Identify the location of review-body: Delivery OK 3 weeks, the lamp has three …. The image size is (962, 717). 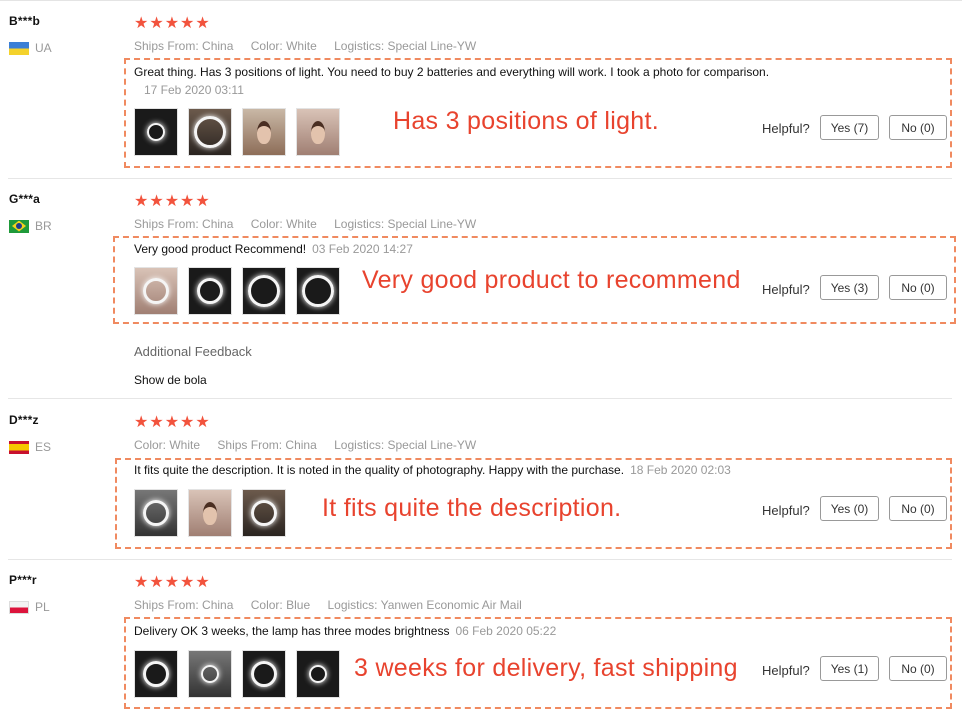
(292, 631).